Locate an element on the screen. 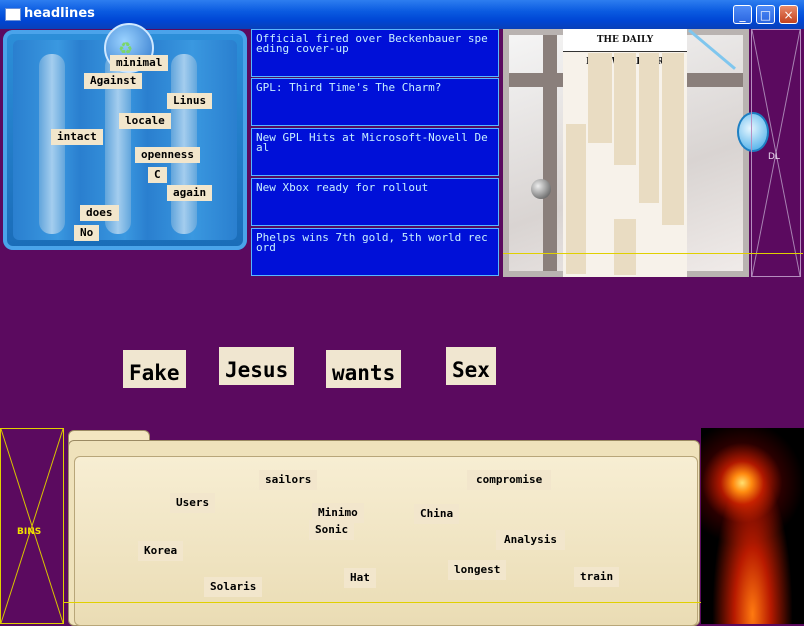  bins-cross-icon is located at coordinates (32, 526).